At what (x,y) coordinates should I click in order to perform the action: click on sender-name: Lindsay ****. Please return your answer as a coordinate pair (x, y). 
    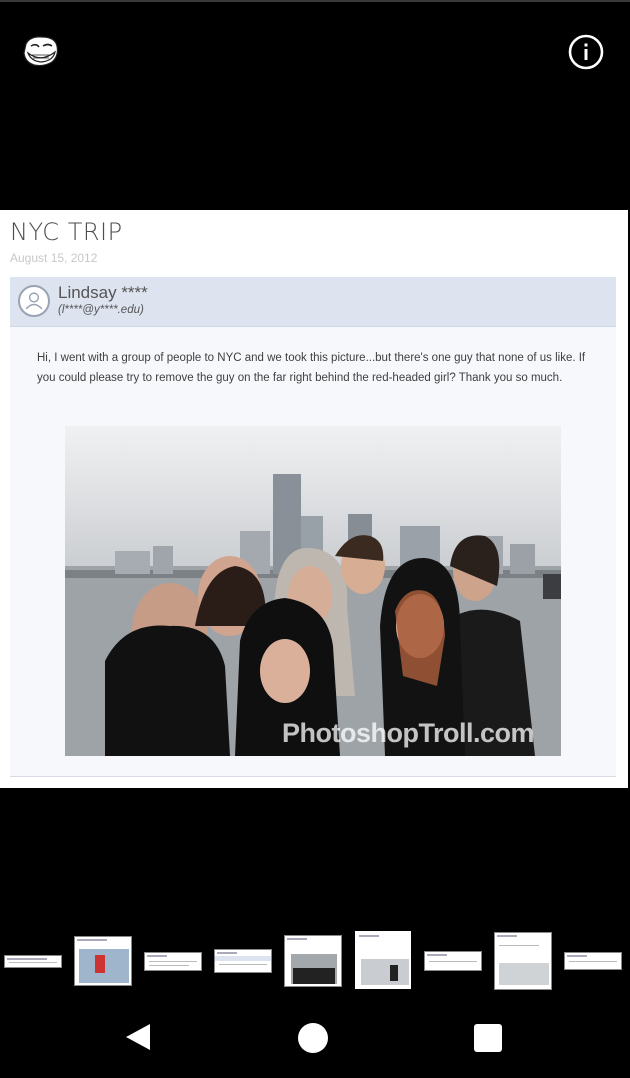
    Looking at the image, I should click on (103, 292).